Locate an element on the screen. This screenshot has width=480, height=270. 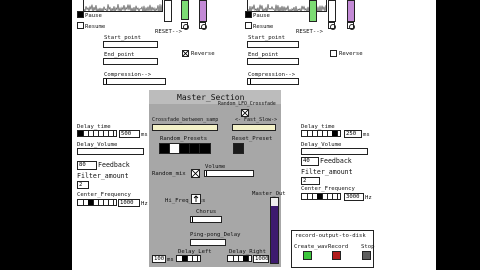
delay-left-selector is located at coordinates (188, 258).